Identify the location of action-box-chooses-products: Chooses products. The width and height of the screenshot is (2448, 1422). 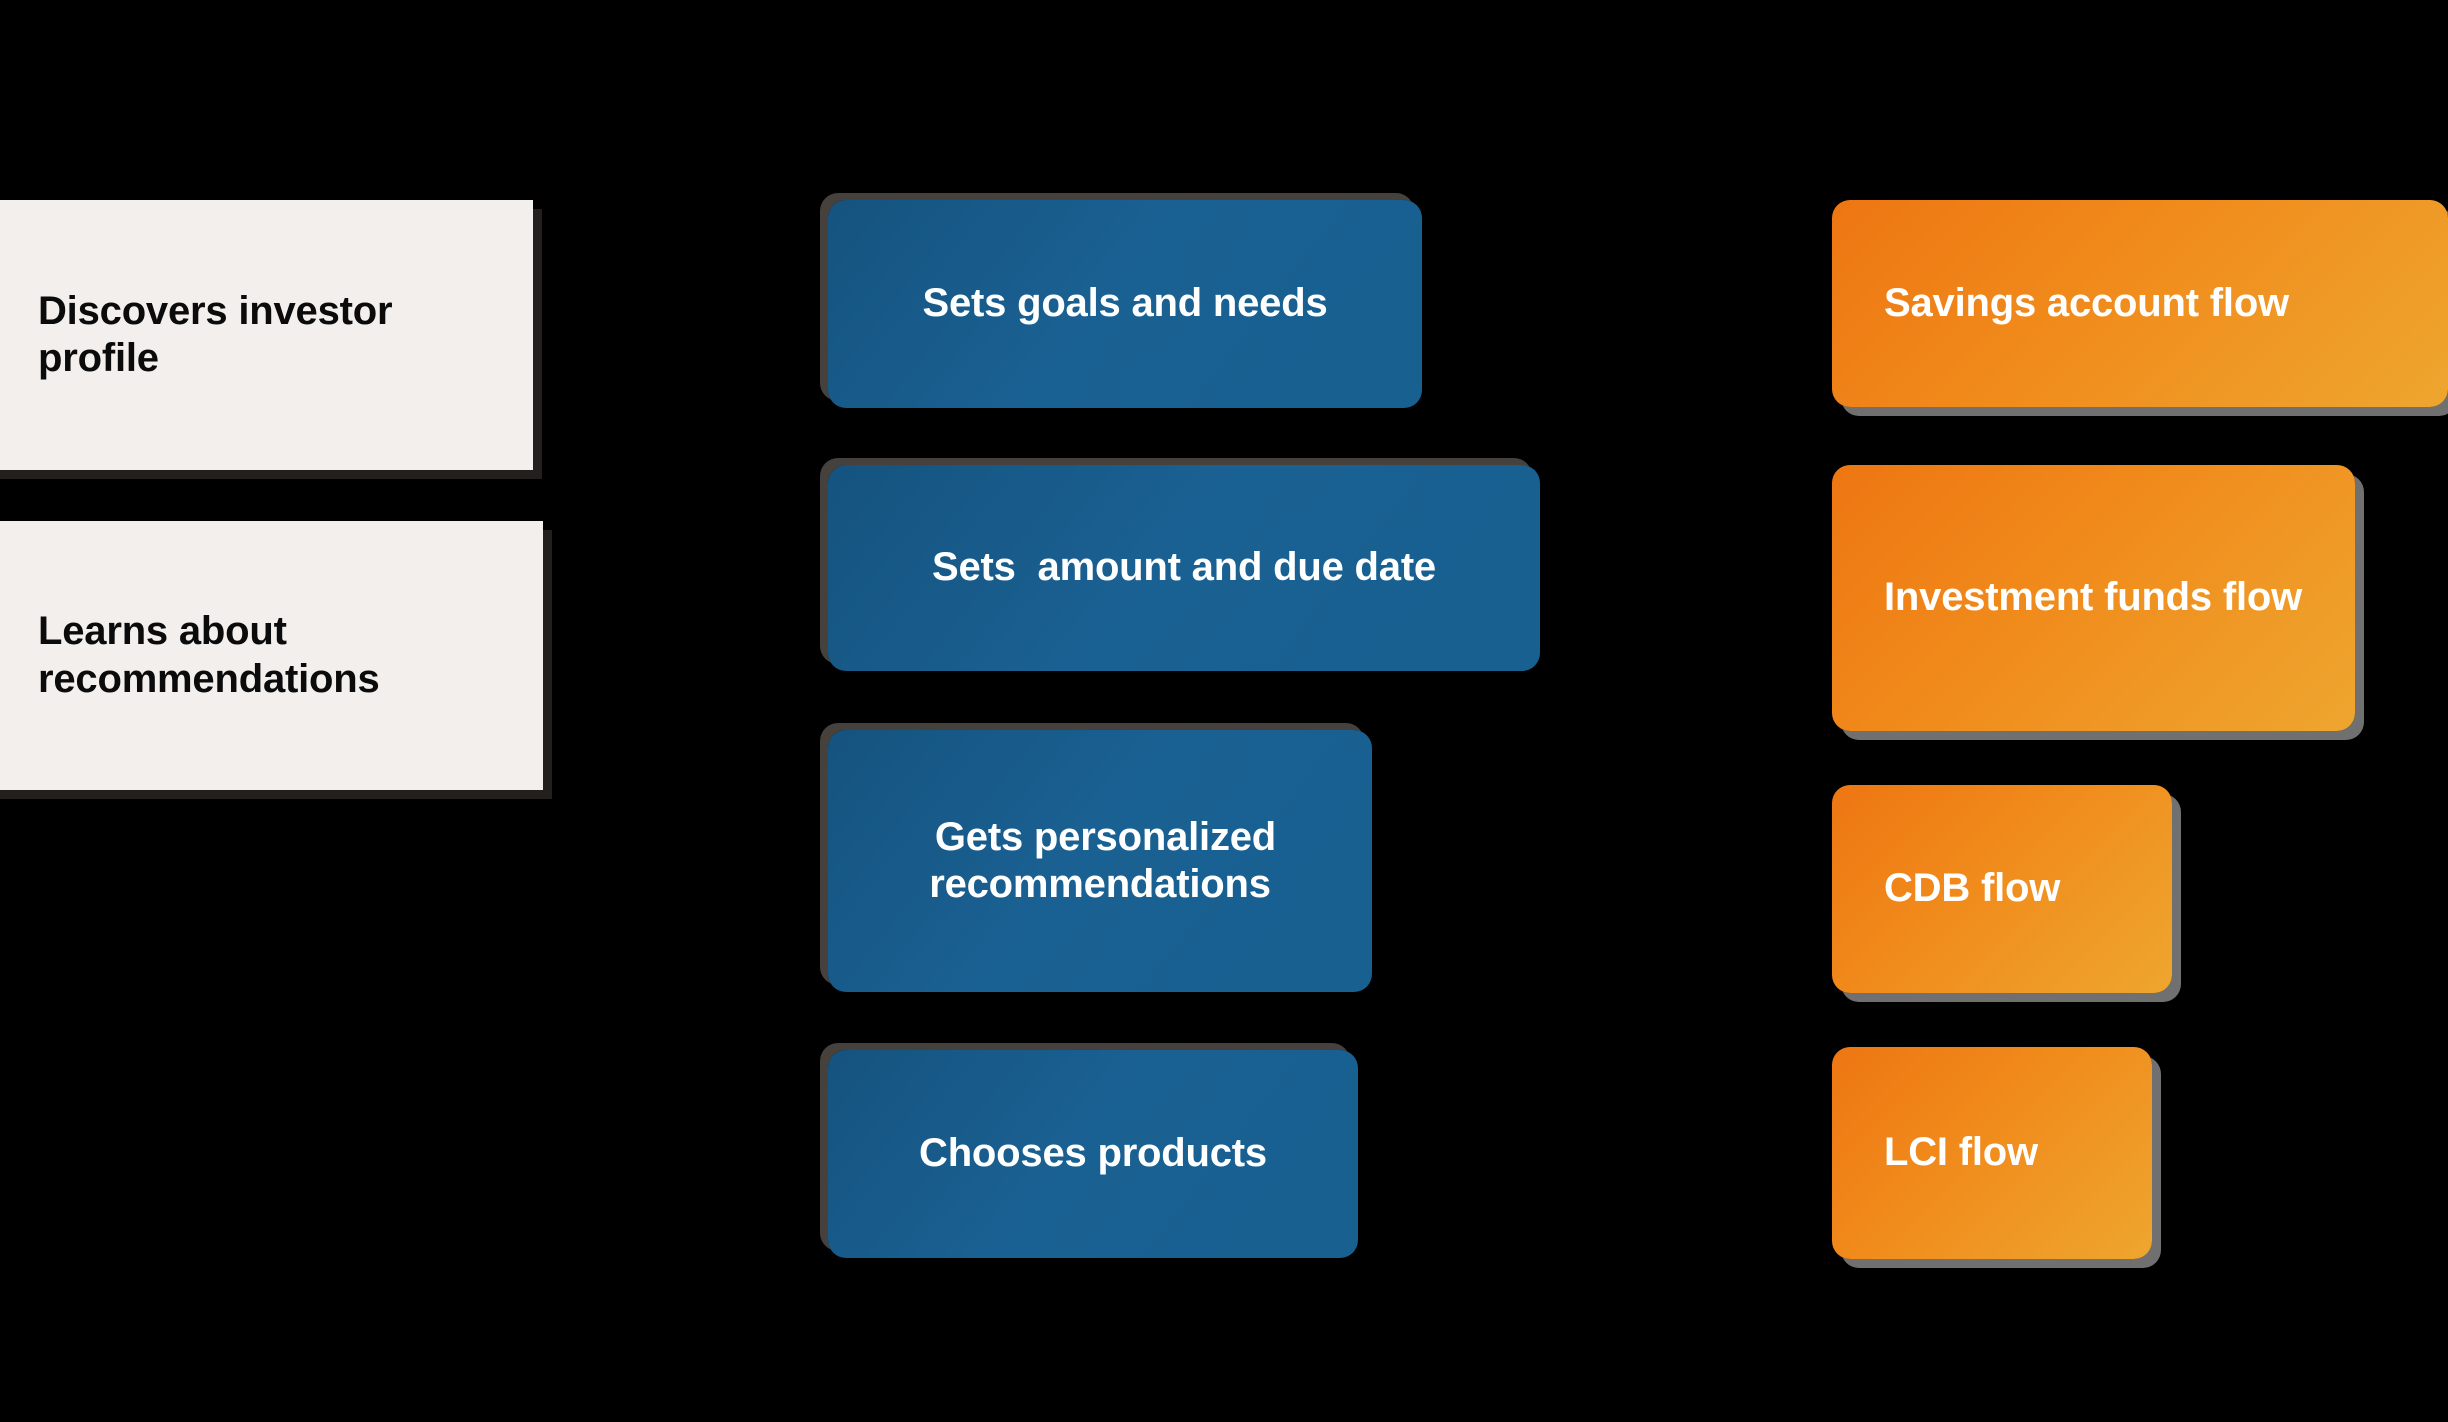
(1093, 1154).